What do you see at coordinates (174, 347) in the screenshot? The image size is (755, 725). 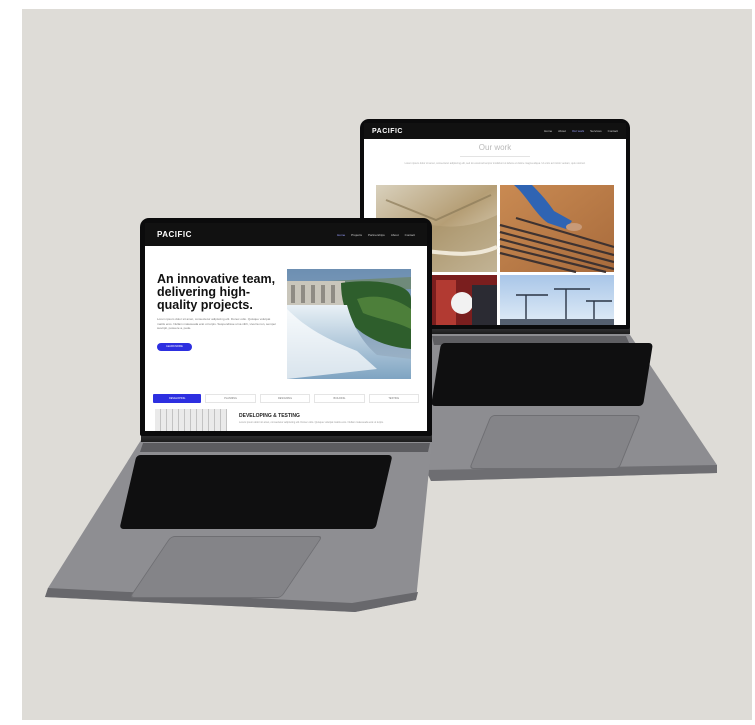 I see `hero-learn-more-button: LEARN MORE` at bounding box center [174, 347].